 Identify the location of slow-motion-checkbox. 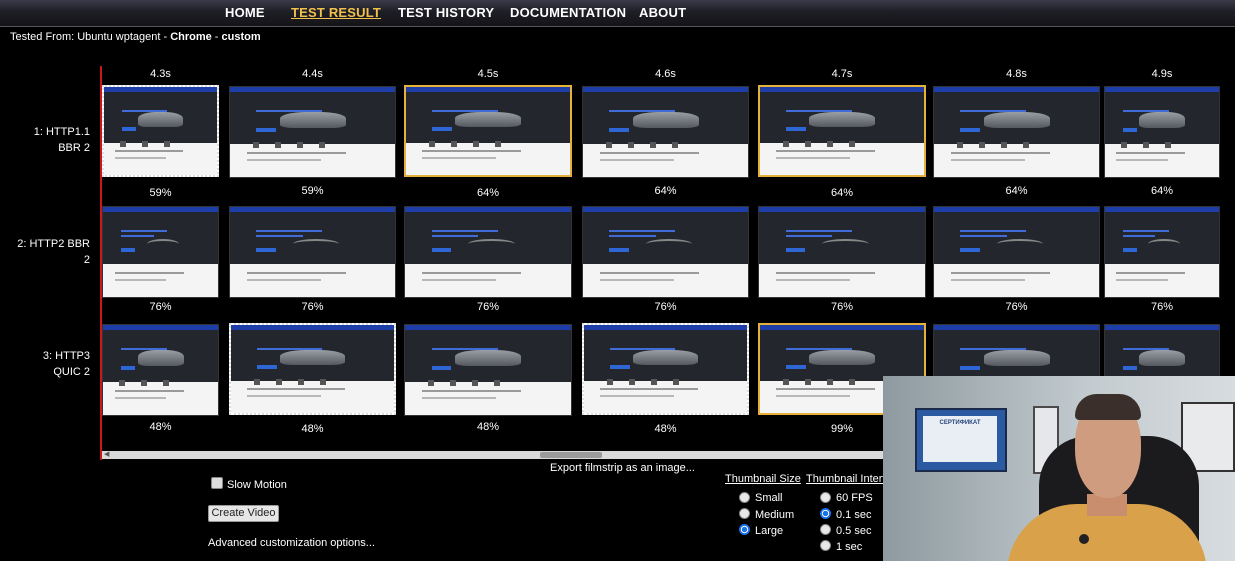
(217, 483).